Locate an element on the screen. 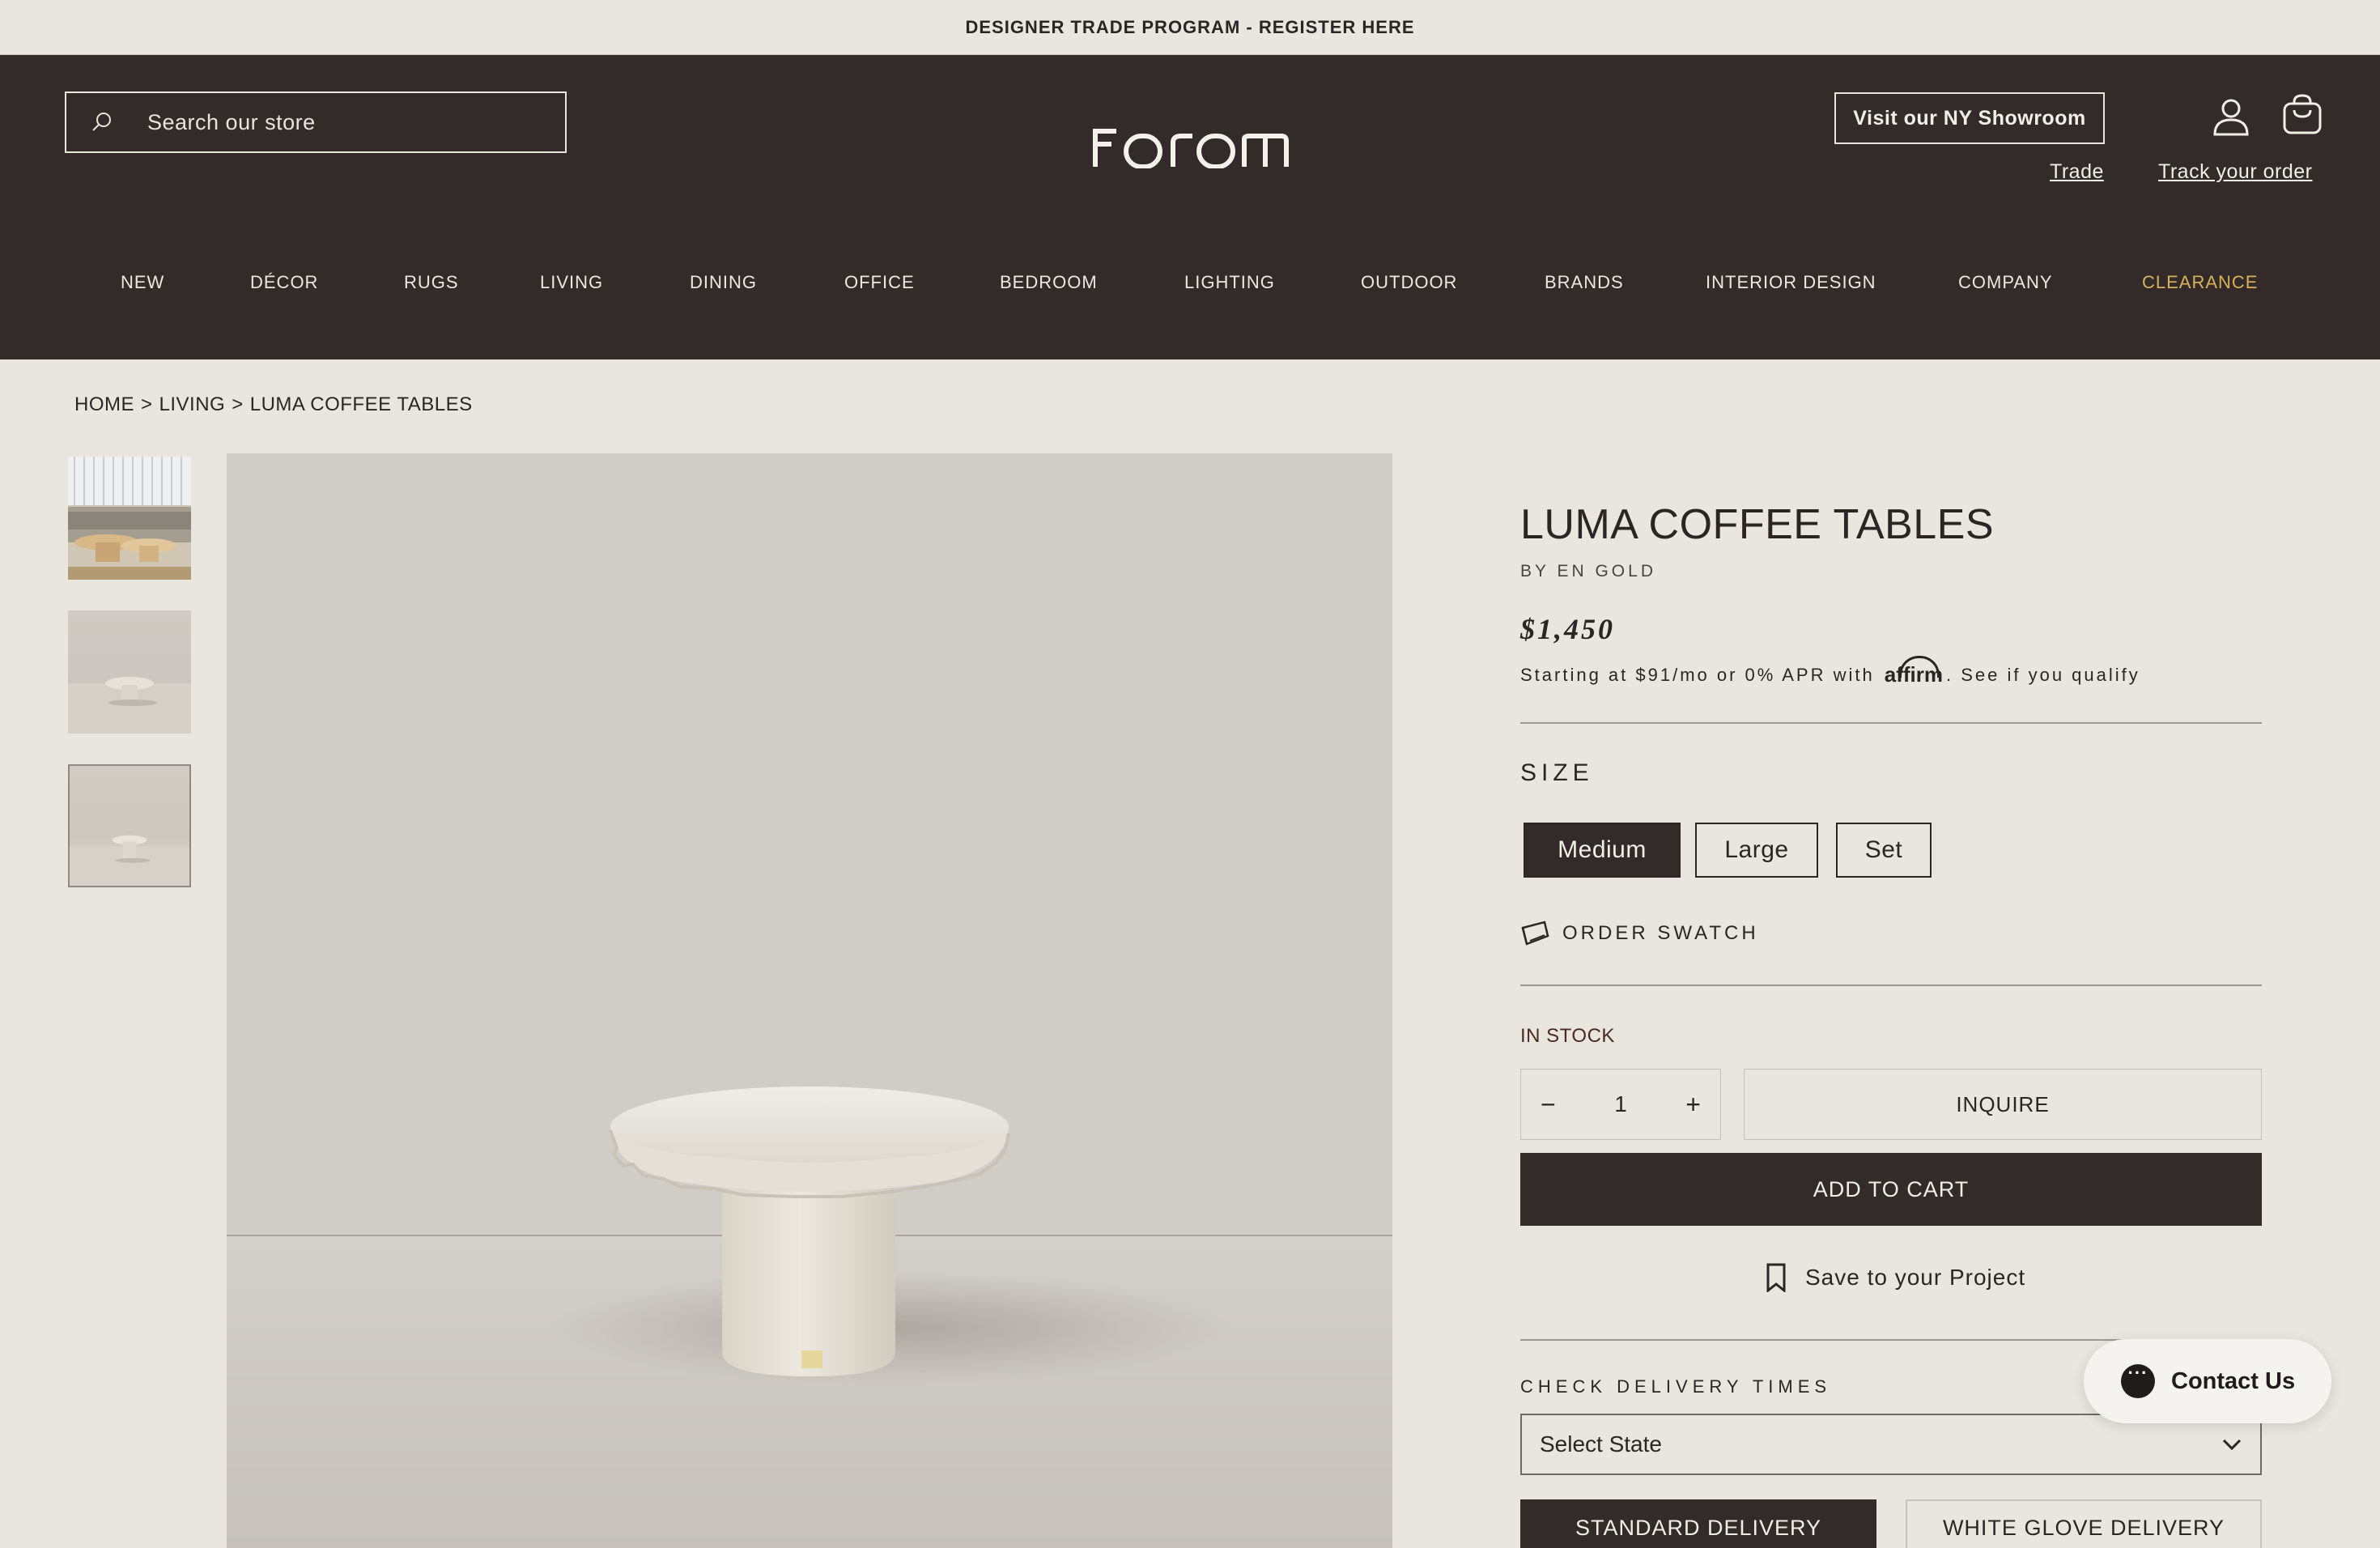  thumbnail-table-image is located at coordinates (129, 705).